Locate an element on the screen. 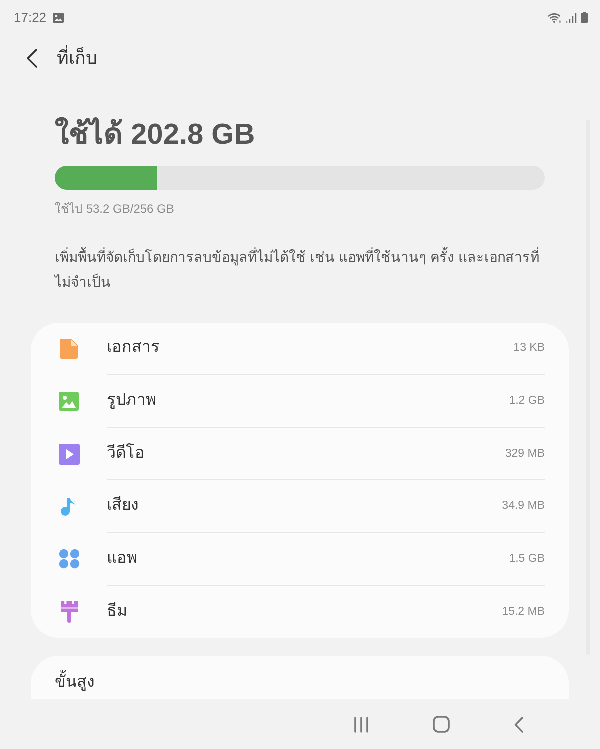 The height and width of the screenshot is (749, 600). category-size: 13 KB is located at coordinates (529, 348).